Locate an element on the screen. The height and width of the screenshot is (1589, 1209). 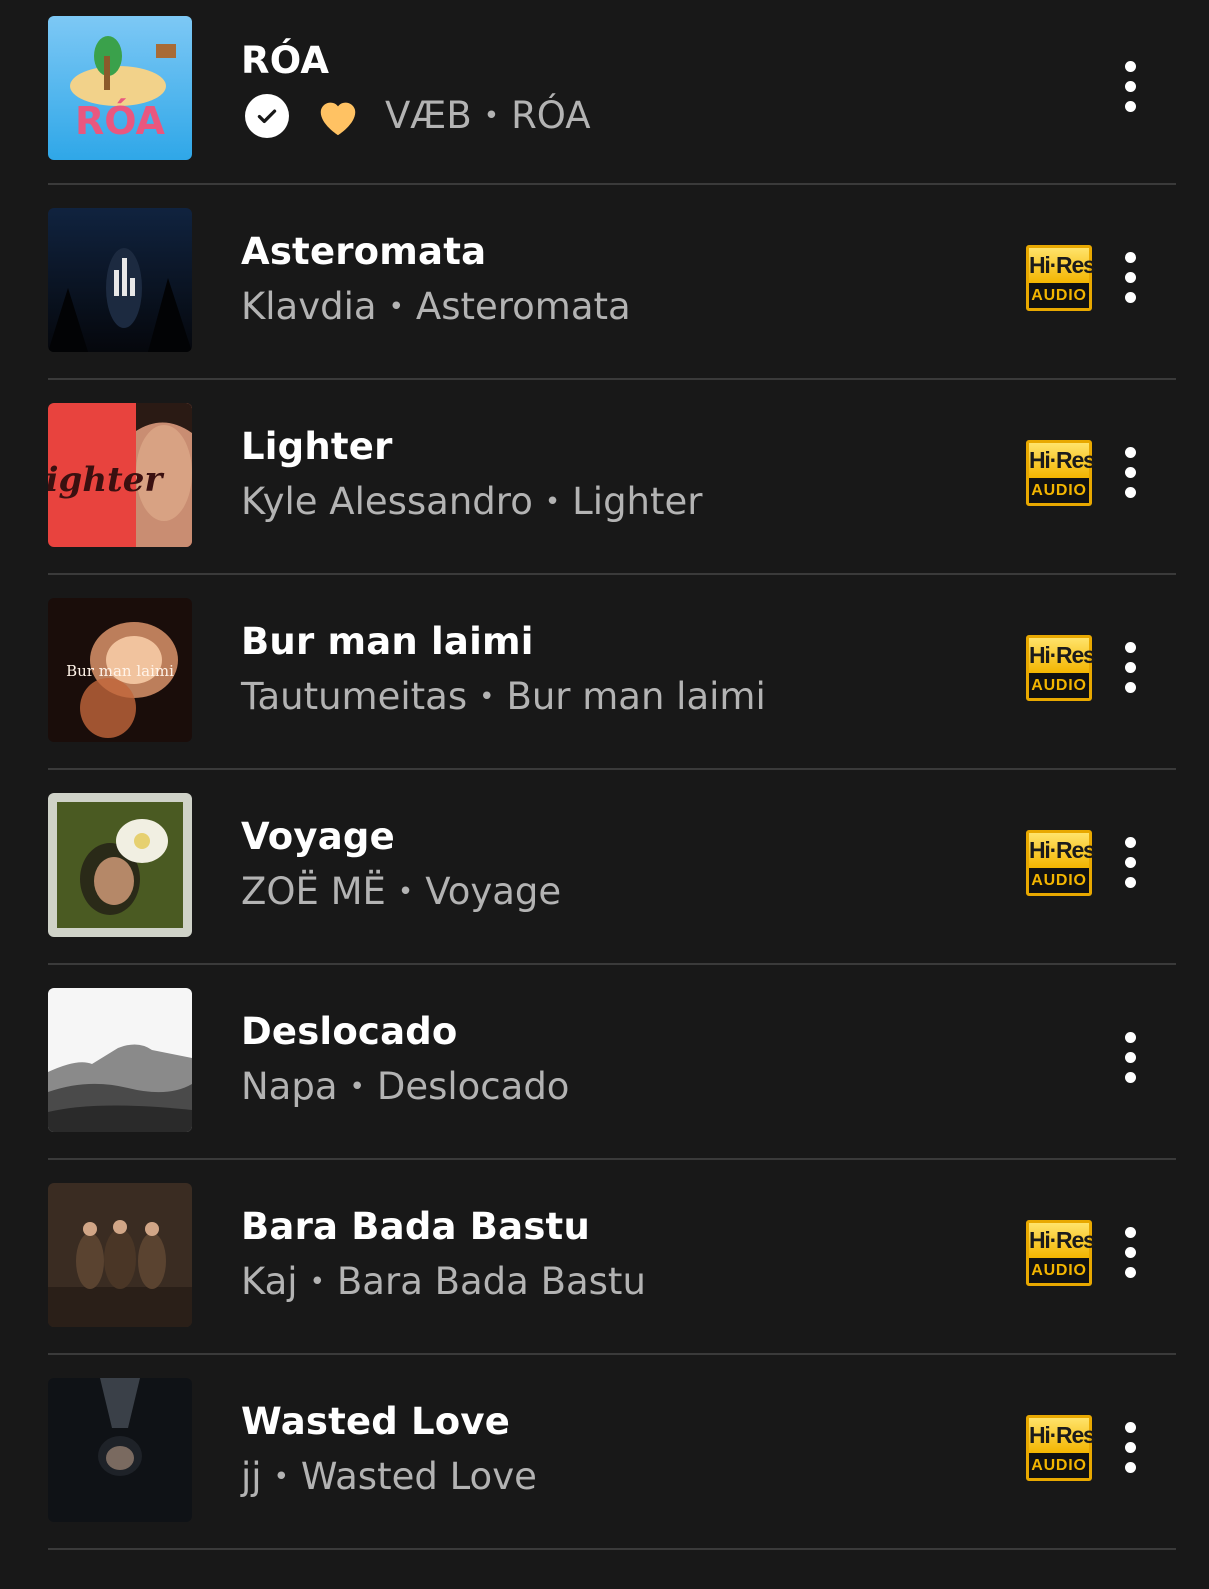
heart-icon is located at coordinates (338, 116).